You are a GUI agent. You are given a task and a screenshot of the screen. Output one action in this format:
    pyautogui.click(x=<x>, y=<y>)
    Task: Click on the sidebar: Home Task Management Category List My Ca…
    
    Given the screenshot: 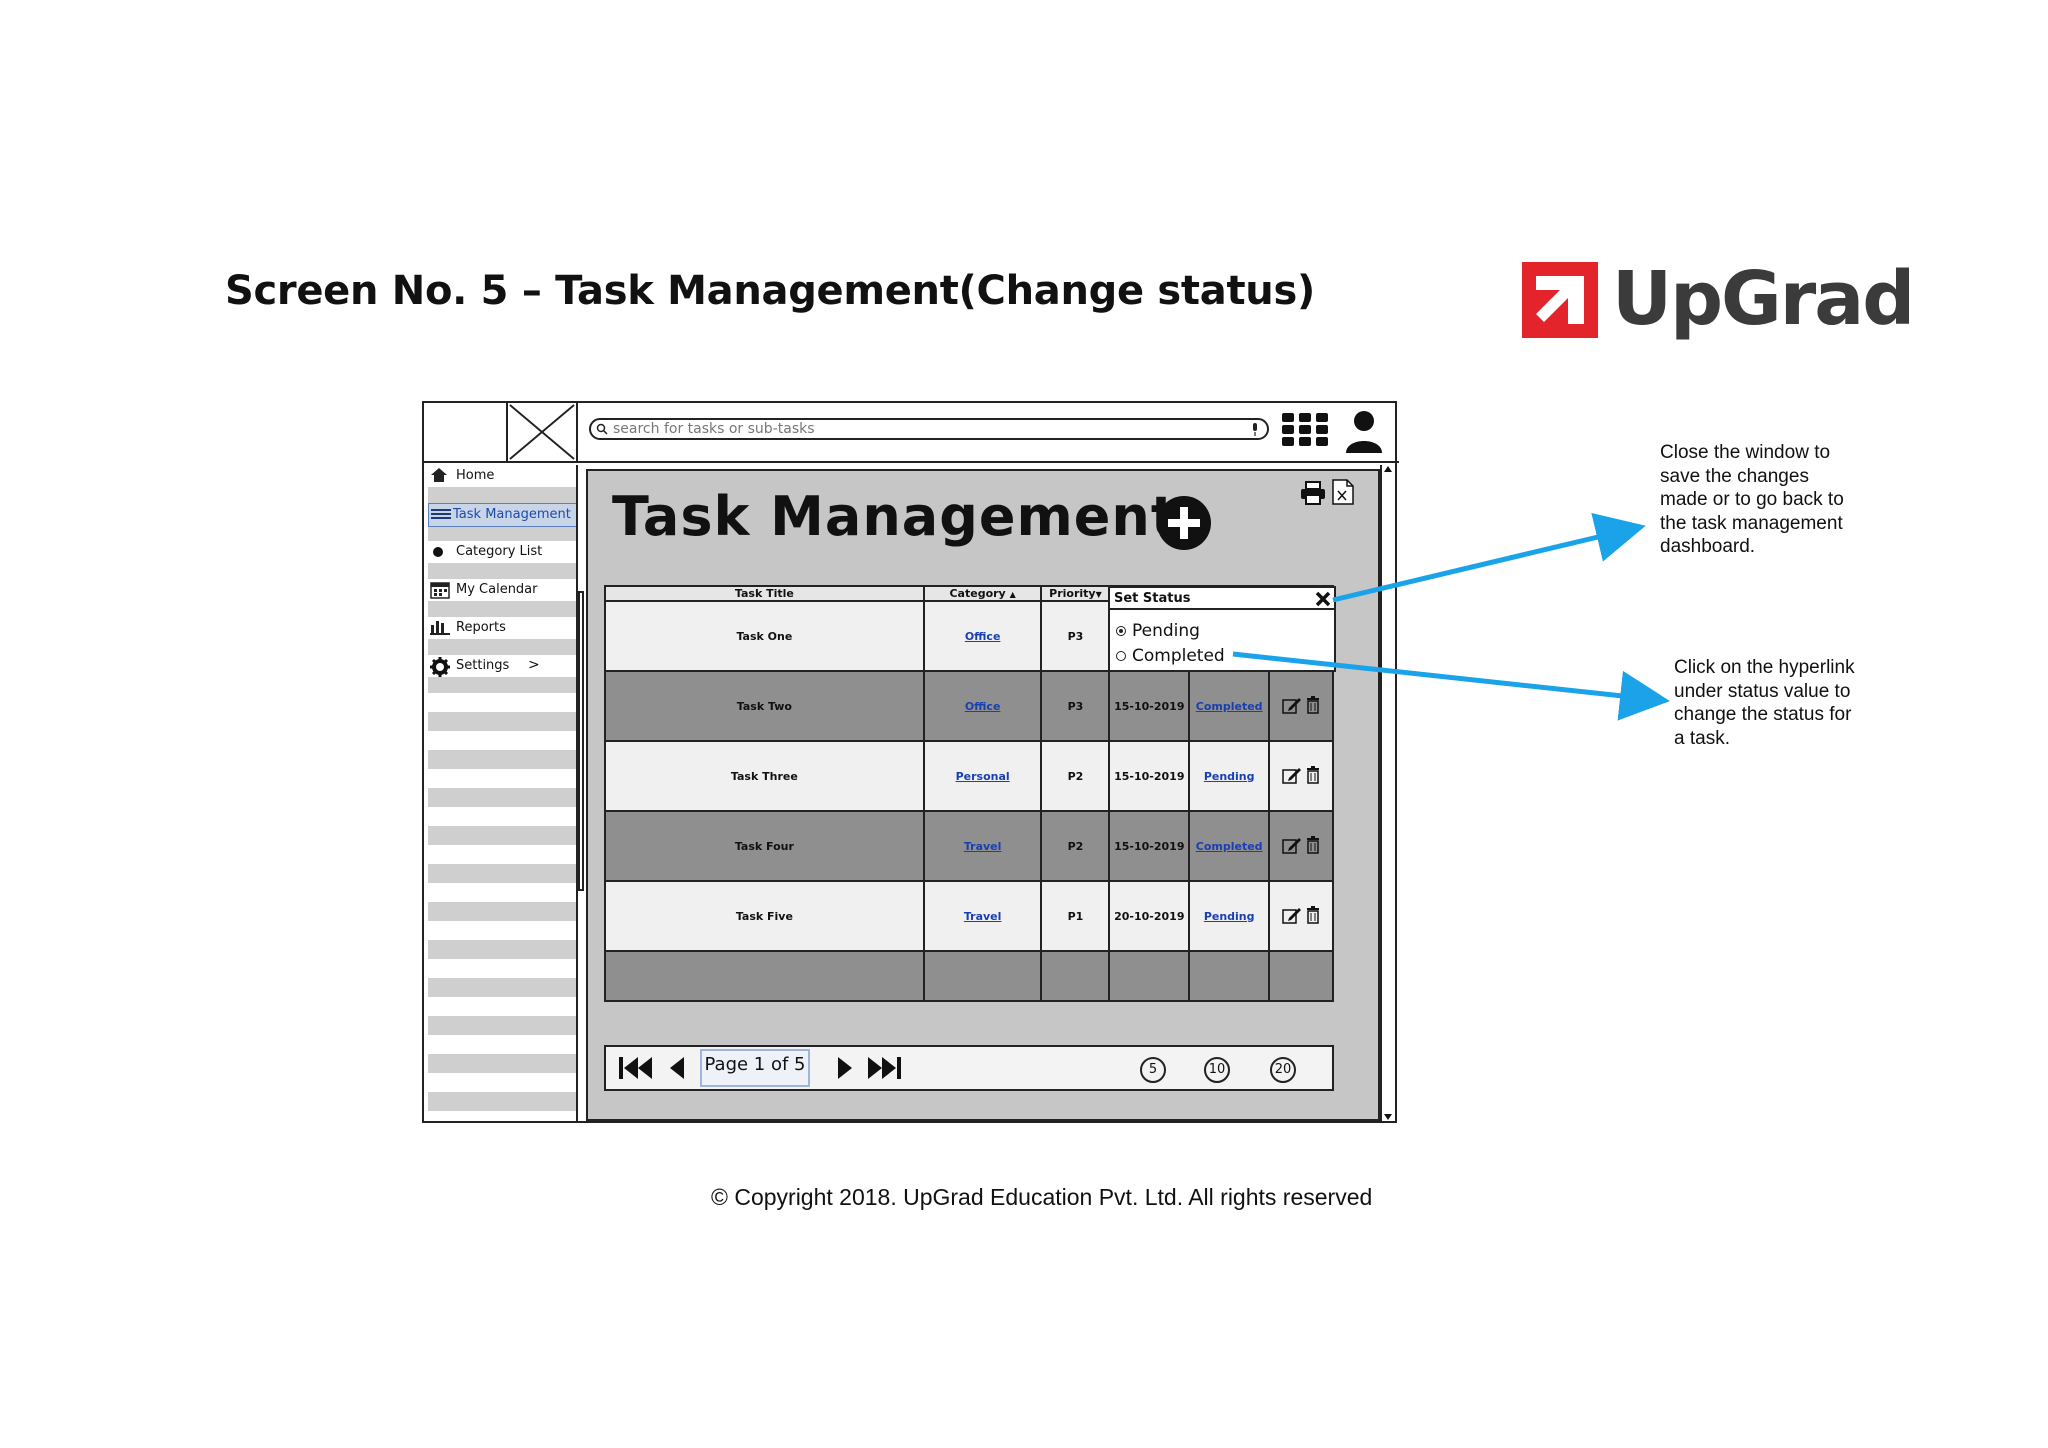 What is the action you would take?
    pyautogui.click(x=503, y=793)
    